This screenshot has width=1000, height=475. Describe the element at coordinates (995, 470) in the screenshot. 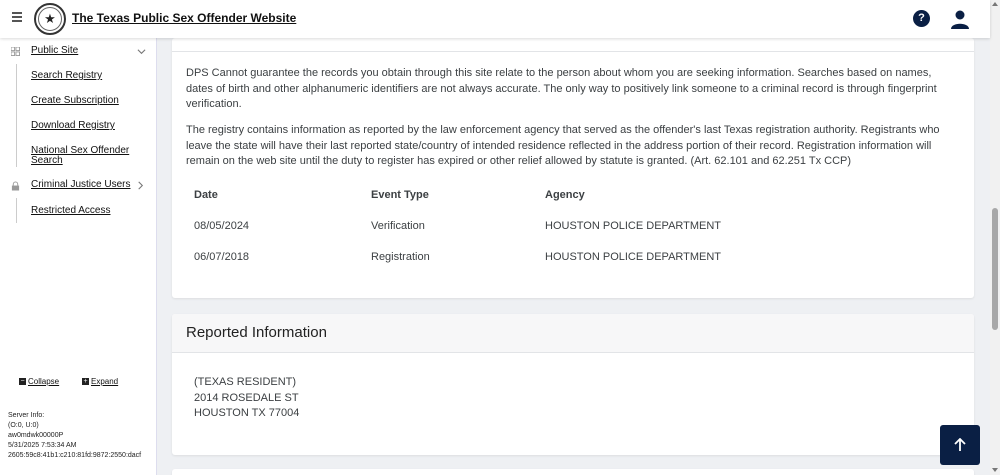

I see `scroll-down-arrow-icon` at that location.